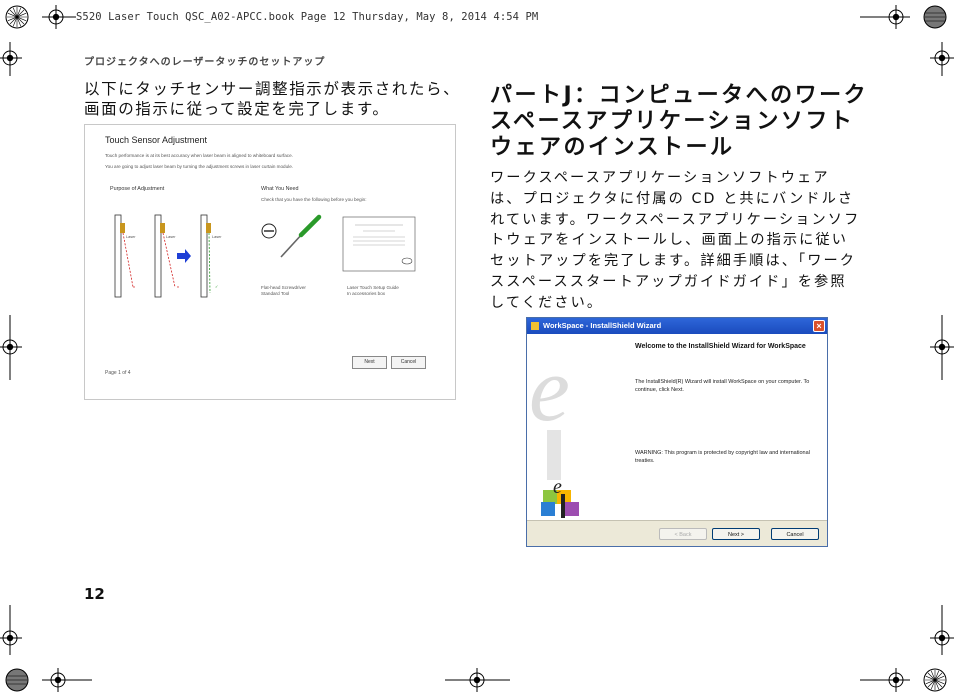  What do you see at coordinates (205, 62) in the screenshot?
I see `running-head: プロジェクタへのレーザータッチのセットアップ` at bounding box center [205, 62].